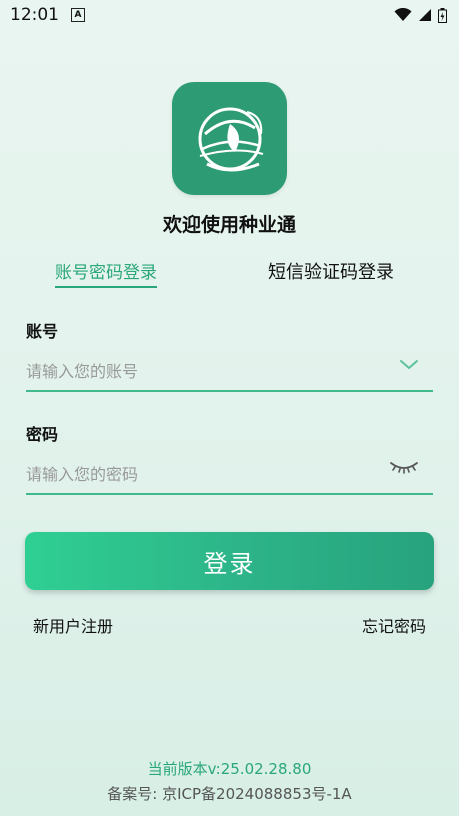 Image resolution: width=459 pixels, height=816 pixels. I want to click on seed-logo-icon, so click(230, 139).